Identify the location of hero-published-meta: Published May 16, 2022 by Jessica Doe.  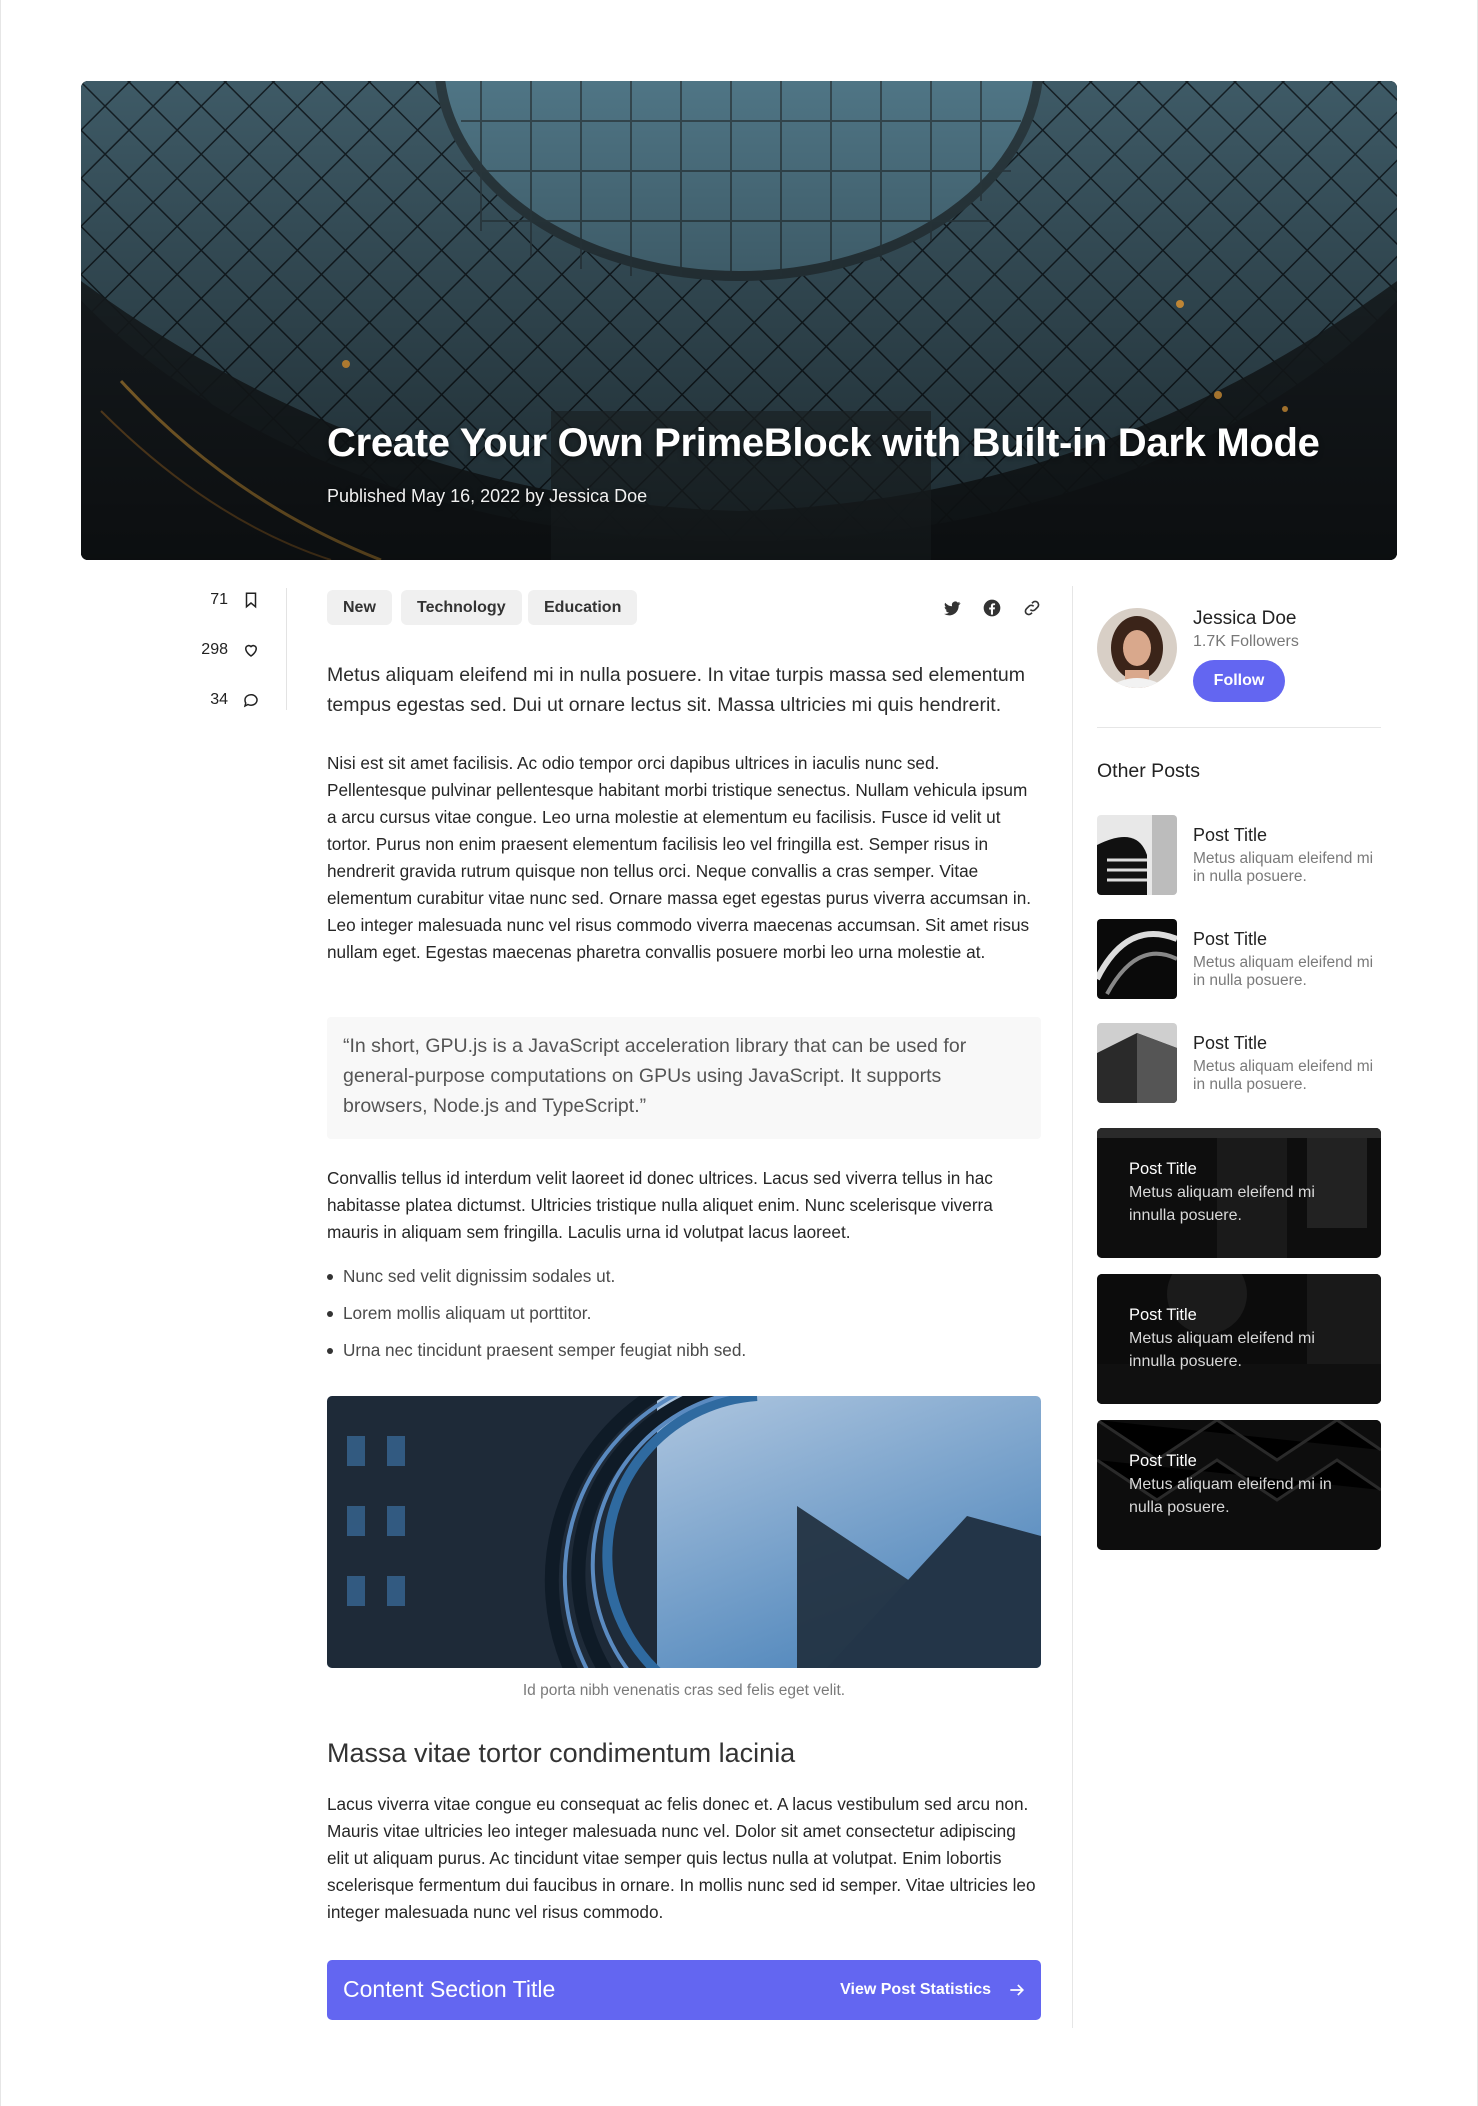
(487, 496).